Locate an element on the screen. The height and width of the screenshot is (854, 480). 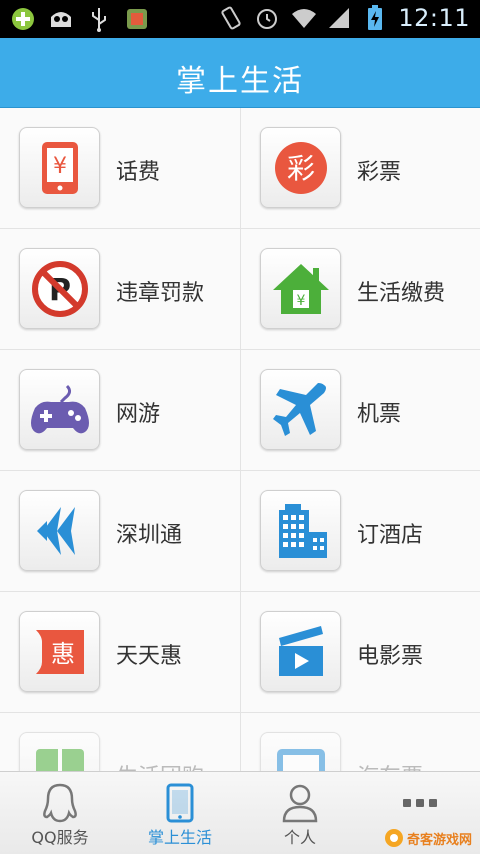
grid-item-label: 深圳通 is located at coordinates (149, 535).